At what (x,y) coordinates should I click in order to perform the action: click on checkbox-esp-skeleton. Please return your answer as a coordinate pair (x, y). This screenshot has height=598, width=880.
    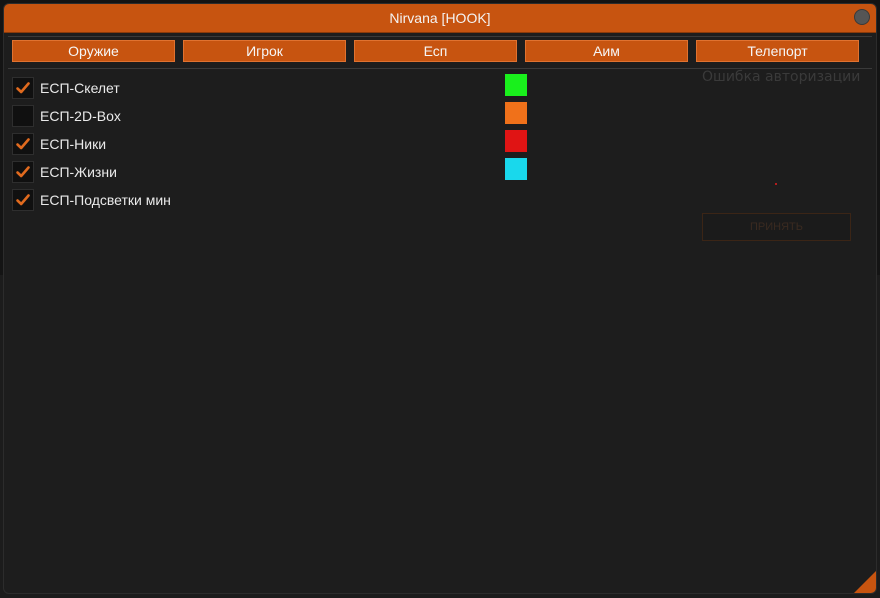
    Looking at the image, I should click on (23, 88).